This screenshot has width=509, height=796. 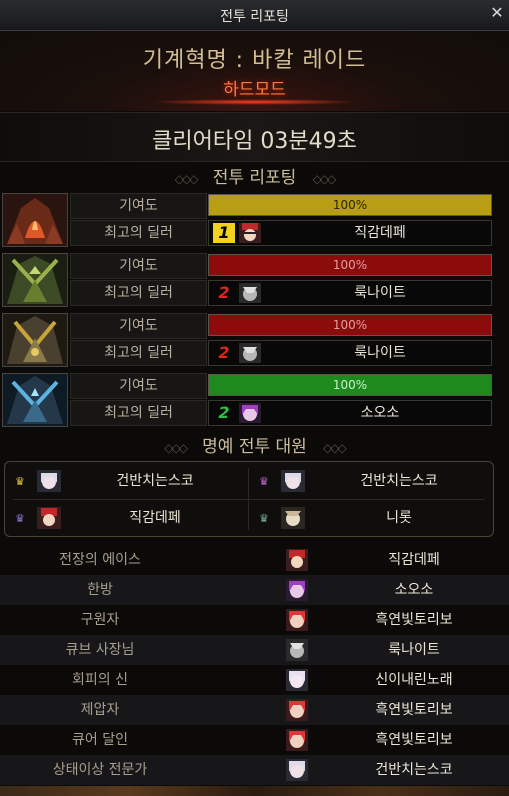 What do you see at coordinates (254, 770) in the screenshot?
I see `award-row: 상태이상 전문가 건반치는스코` at bounding box center [254, 770].